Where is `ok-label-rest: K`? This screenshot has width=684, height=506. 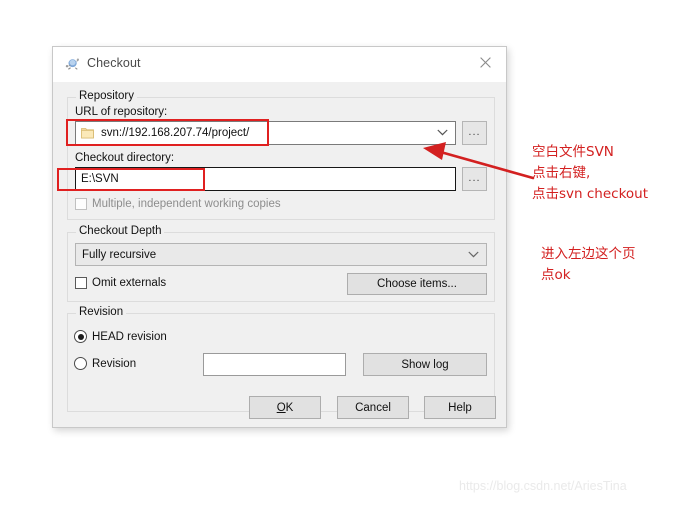 ok-label-rest: K is located at coordinates (289, 407).